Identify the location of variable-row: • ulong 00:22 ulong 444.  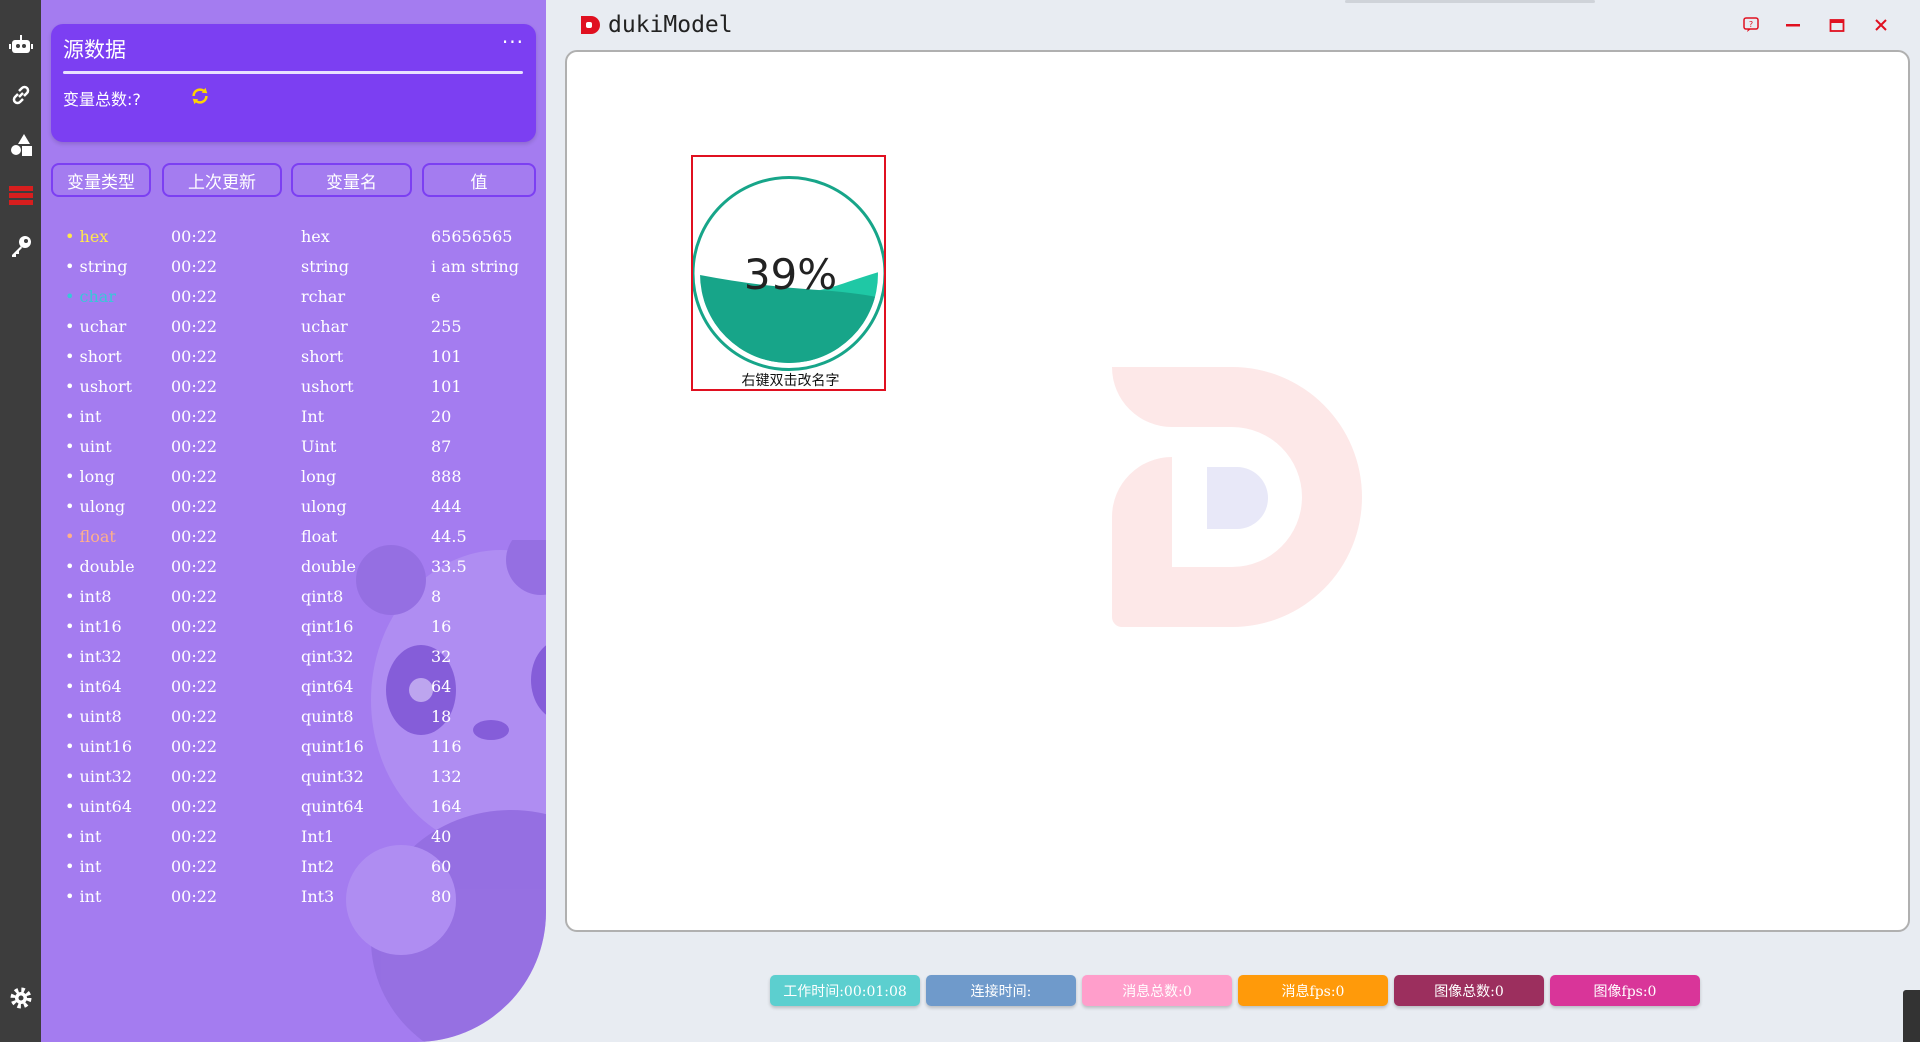
(293, 512).